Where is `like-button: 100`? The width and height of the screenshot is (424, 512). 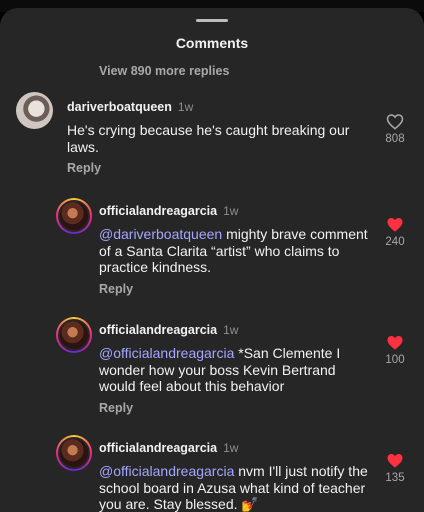
like-button: 100 is located at coordinates (395, 350).